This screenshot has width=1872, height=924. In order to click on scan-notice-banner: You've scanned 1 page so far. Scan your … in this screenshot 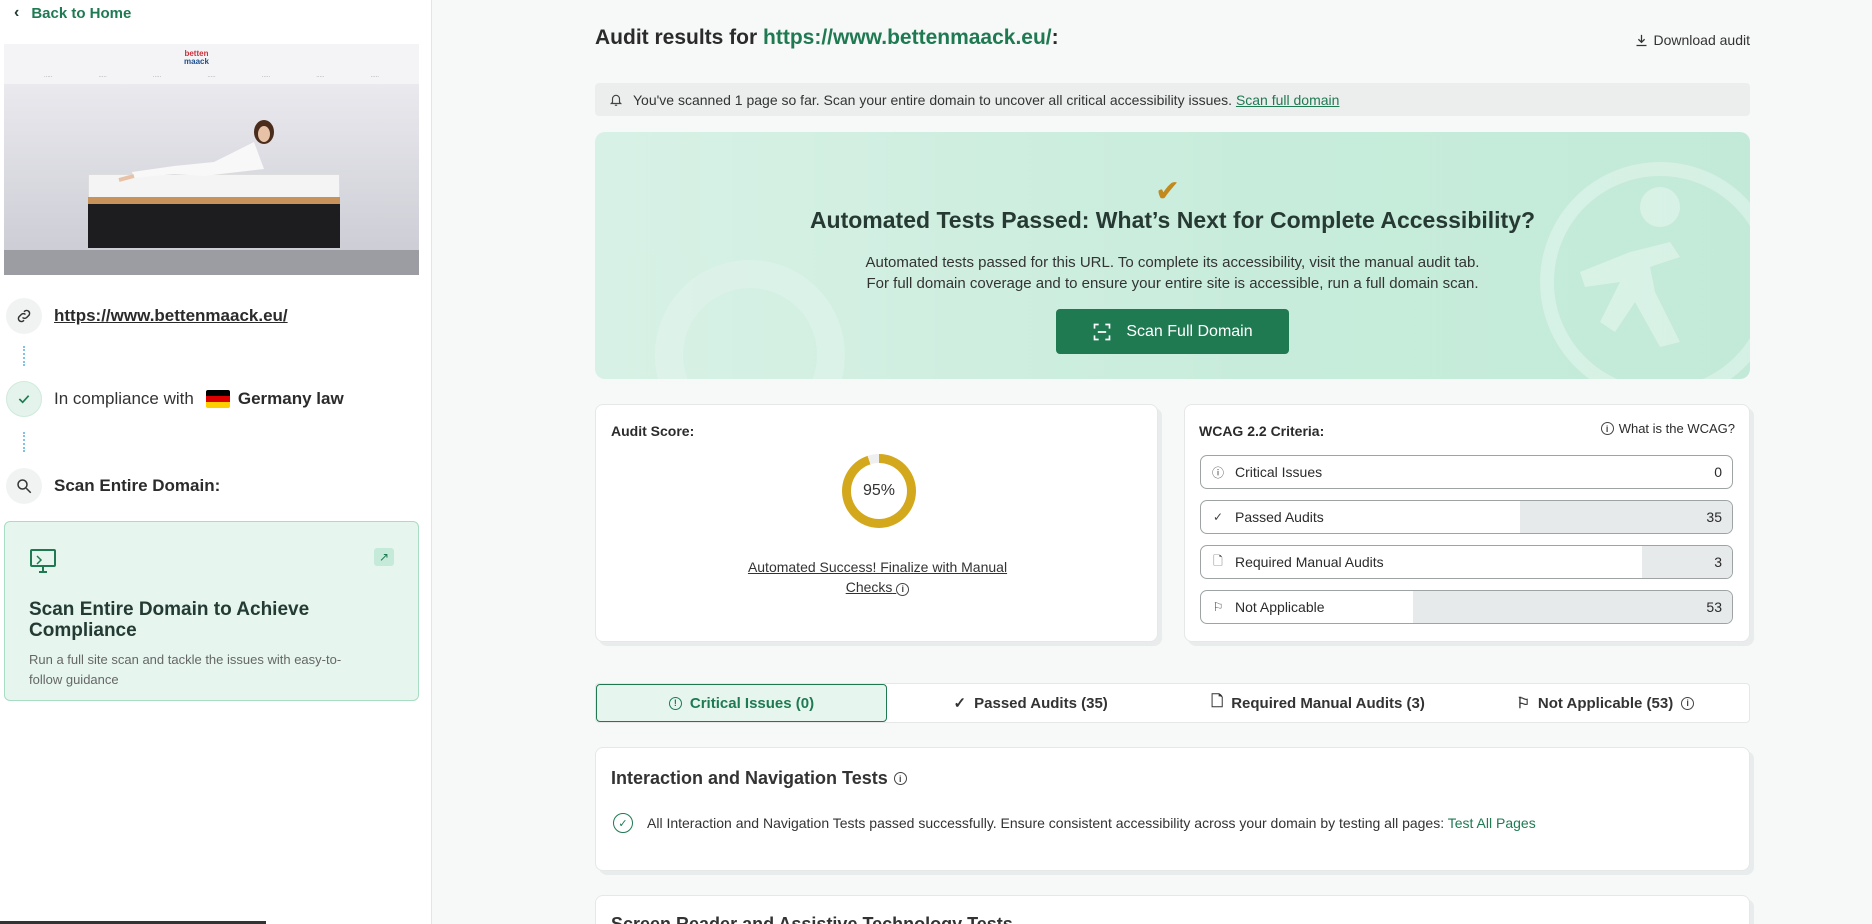, I will do `click(1172, 99)`.